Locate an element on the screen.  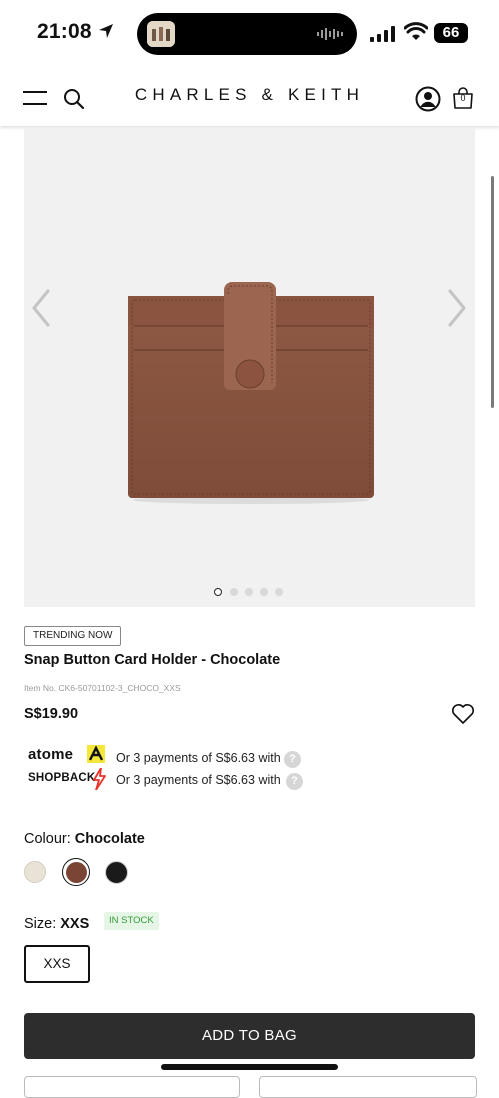
colour-label-text: Colour: is located at coordinates (49, 839).